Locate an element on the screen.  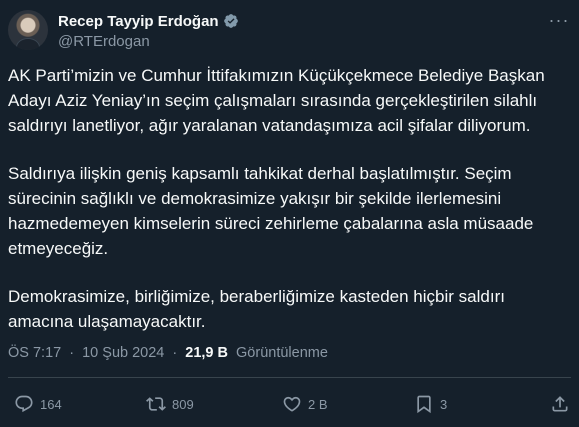
share-button is located at coordinates (560, 404).